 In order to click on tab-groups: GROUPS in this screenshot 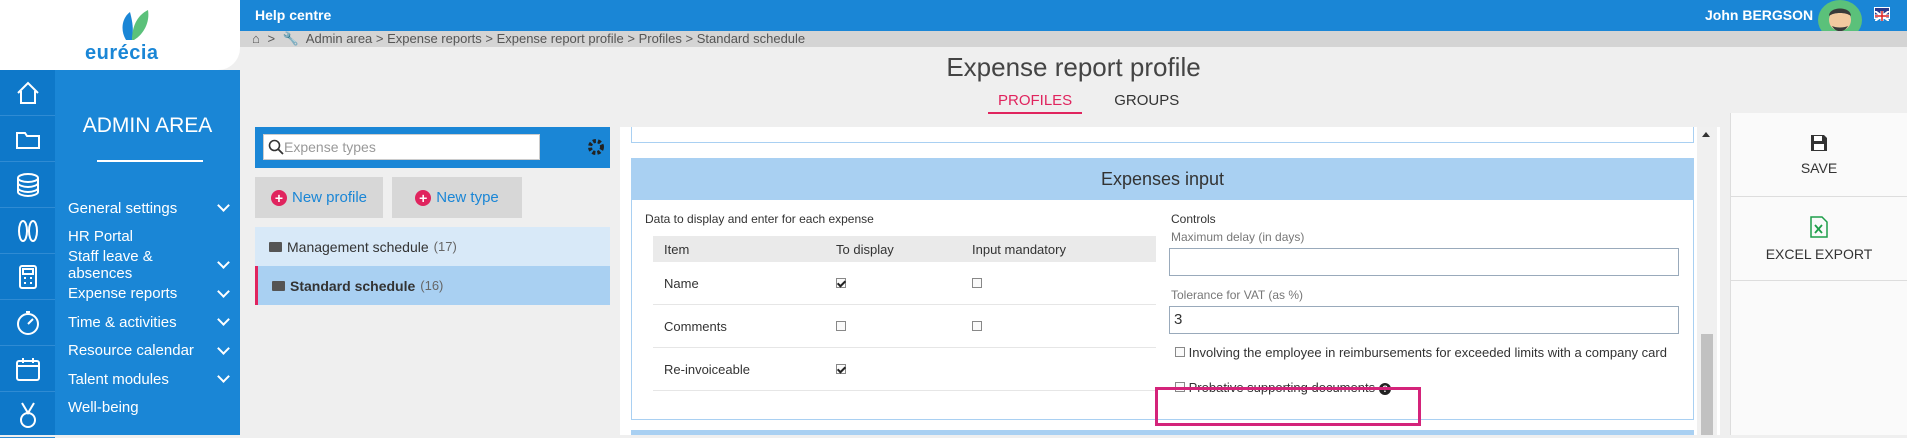, I will do `click(1146, 103)`.